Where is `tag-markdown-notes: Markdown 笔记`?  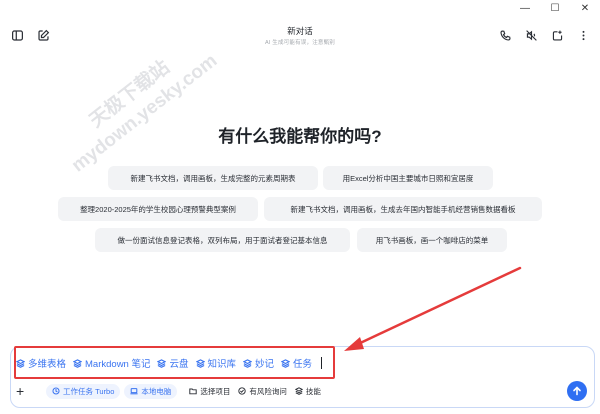 tag-markdown-notes: Markdown 笔记 is located at coordinates (111, 363).